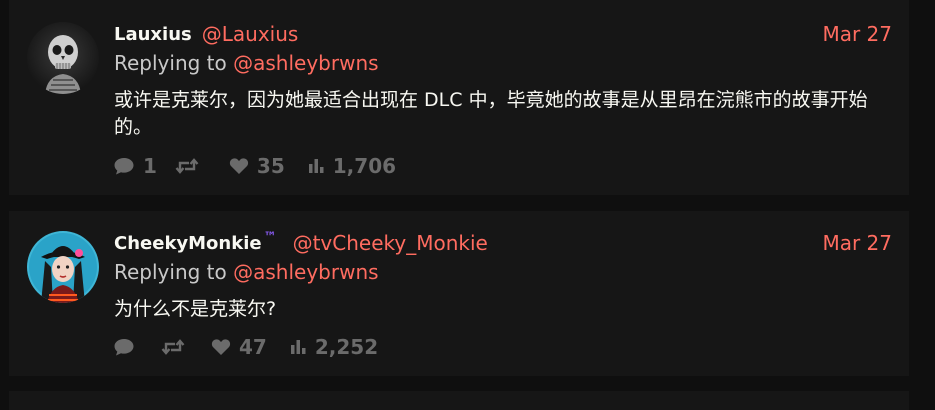  What do you see at coordinates (346, 347) in the screenshot?
I see `views-count: 2,252` at bounding box center [346, 347].